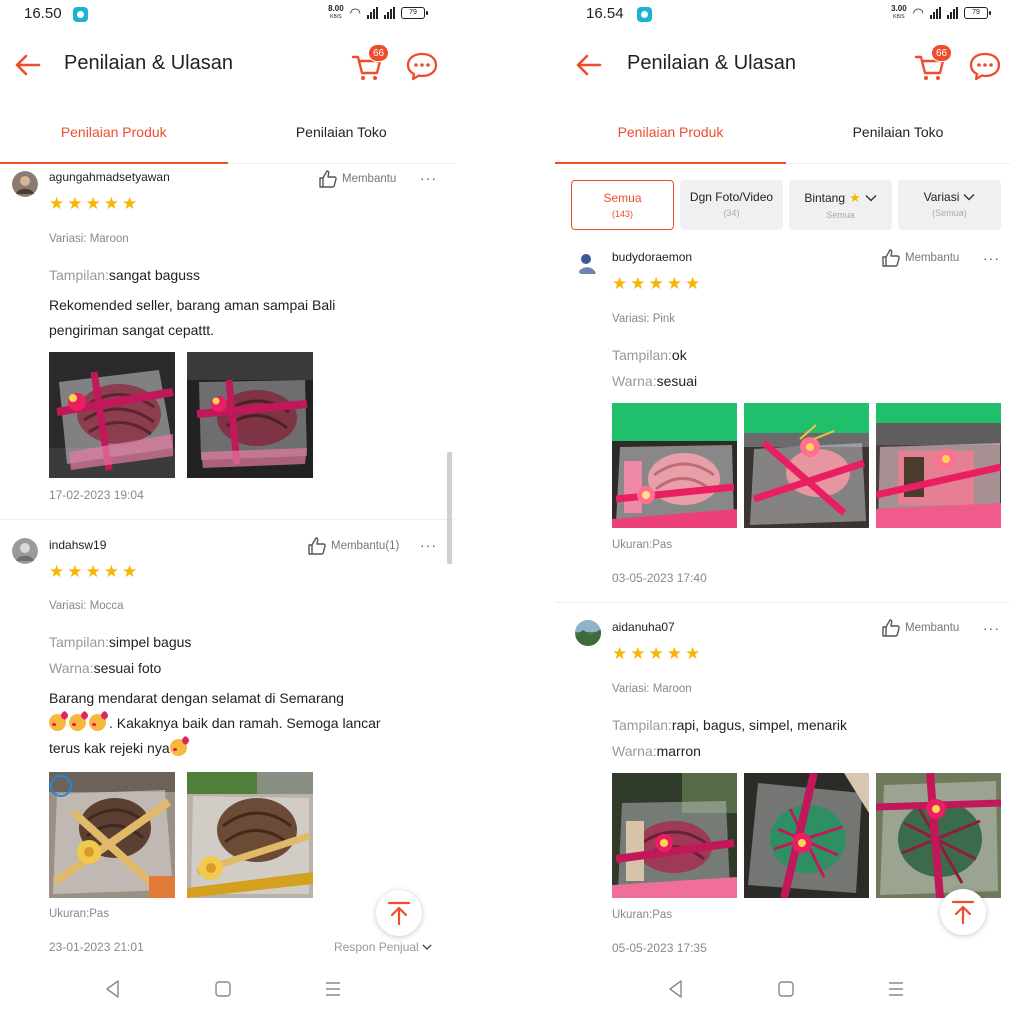 This screenshot has width=1010, height=1010. What do you see at coordinates (899, 12) in the screenshot?
I see `network-speed: 3.00 KB/S` at bounding box center [899, 12].